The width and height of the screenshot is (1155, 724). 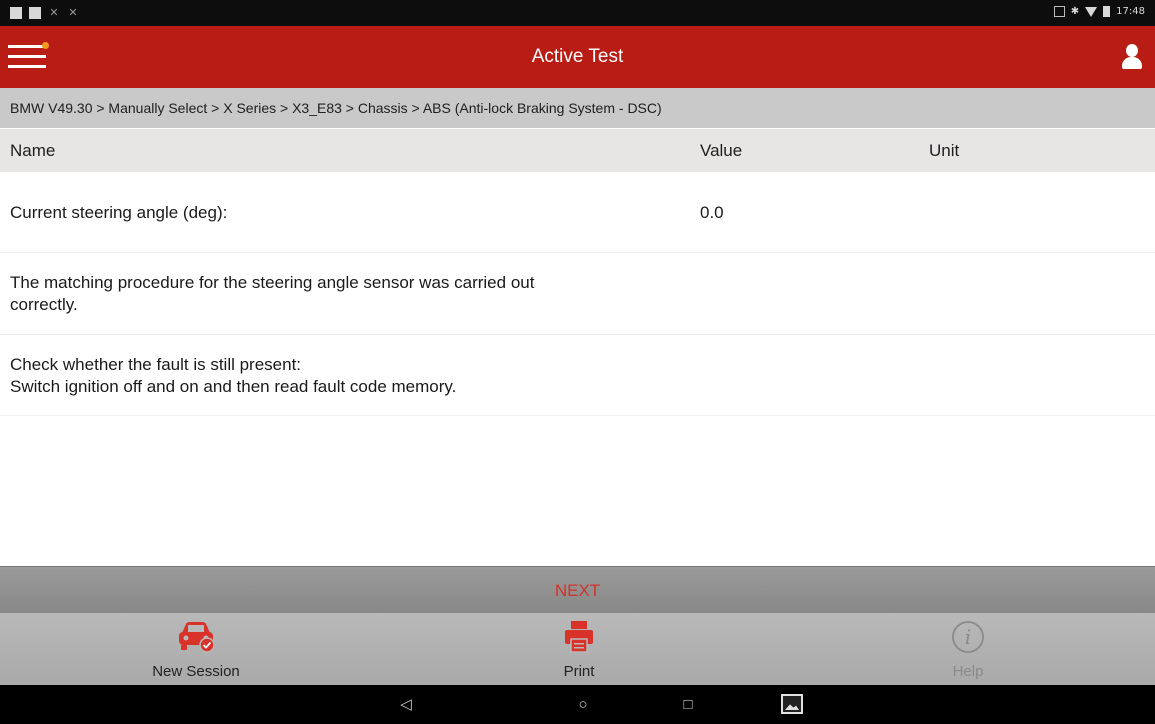 I want to click on notification-icons: ✕ ✕, so click(x=44, y=13).